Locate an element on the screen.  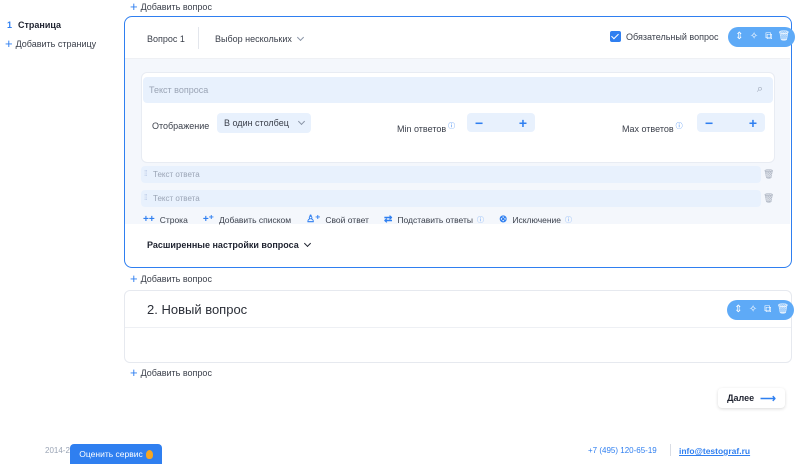
exclusion-button: ⊗ Исключение ⓘ is located at coordinates (535, 219).